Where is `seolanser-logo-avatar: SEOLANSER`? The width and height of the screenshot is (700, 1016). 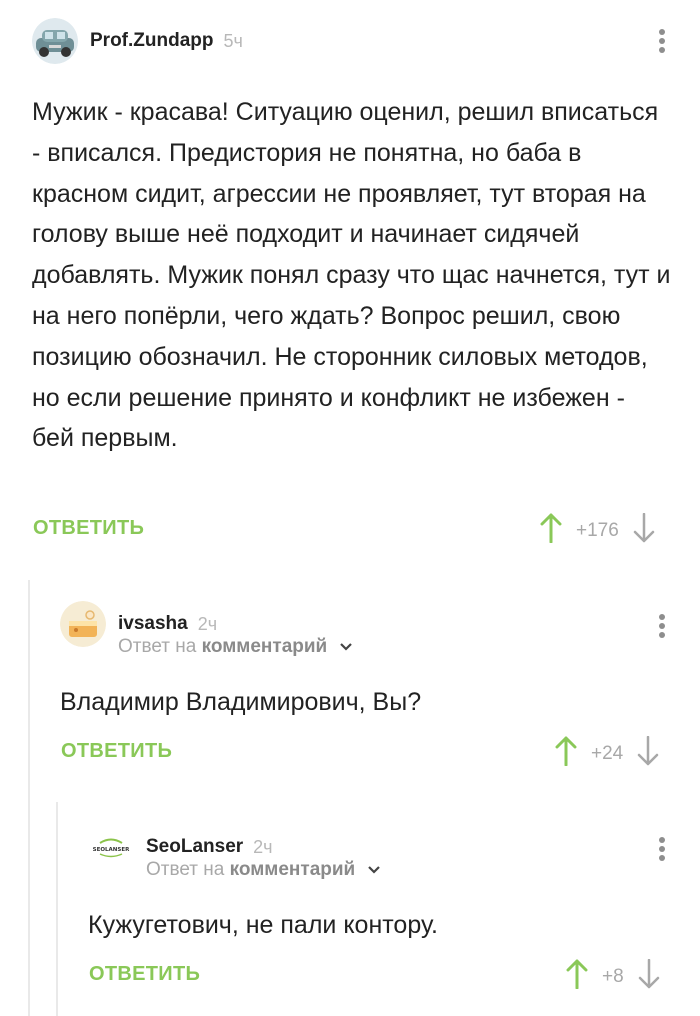 seolanser-logo-avatar: SEOLANSER is located at coordinates (111, 847).